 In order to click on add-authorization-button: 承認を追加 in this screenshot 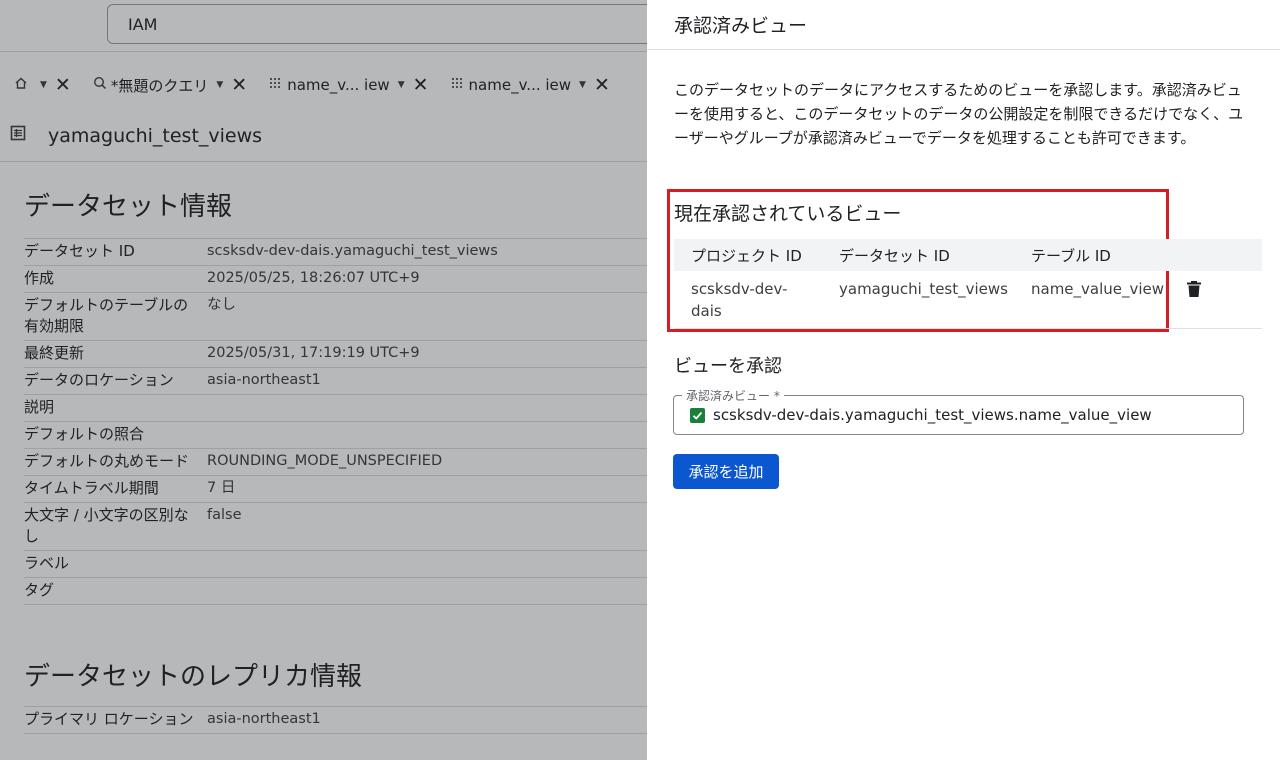, I will do `click(726, 471)`.